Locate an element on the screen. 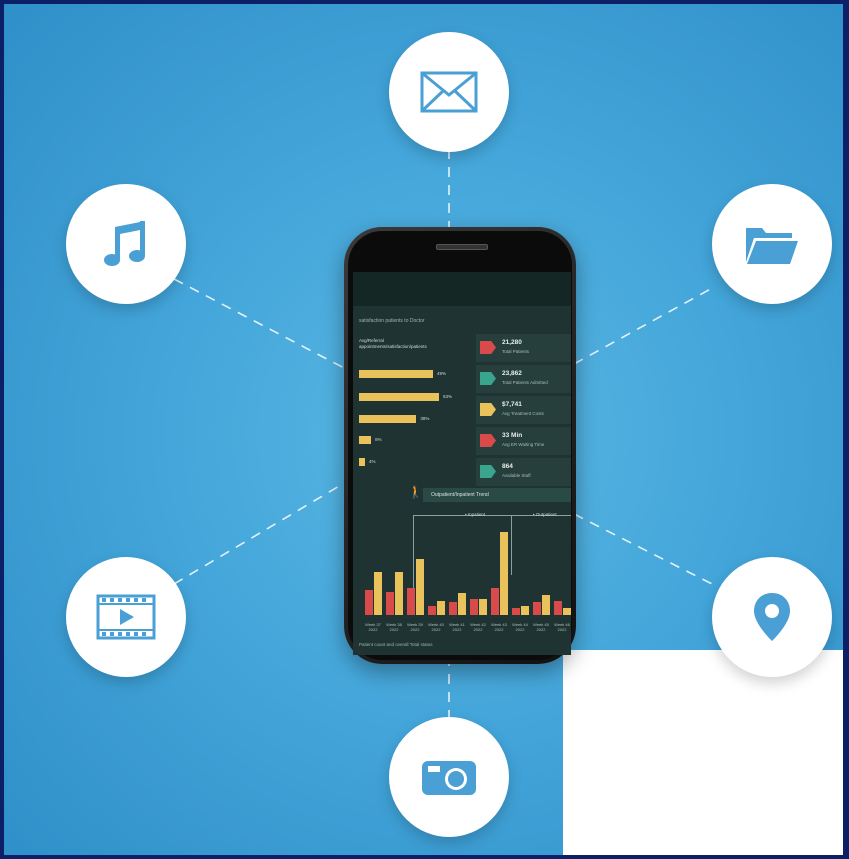  dashboard-subtitle: satisfaction patients to Doctor is located at coordinates (392, 321).